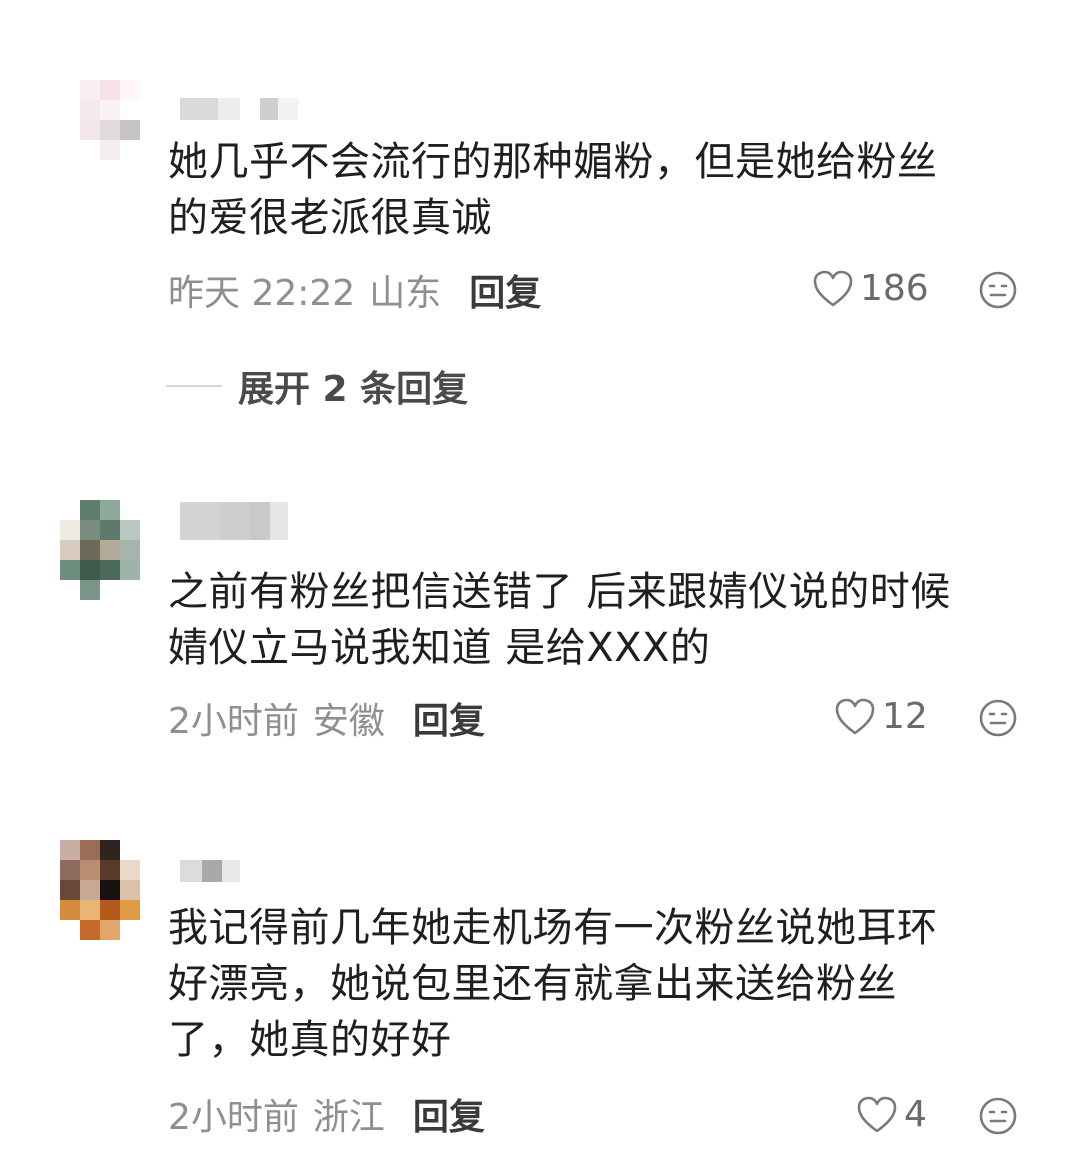  What do you see at coordinates (310, 1040) in the screenshot?
I see `comment-text-line: 了，她真的好好` at bounding box center [310, 1040].